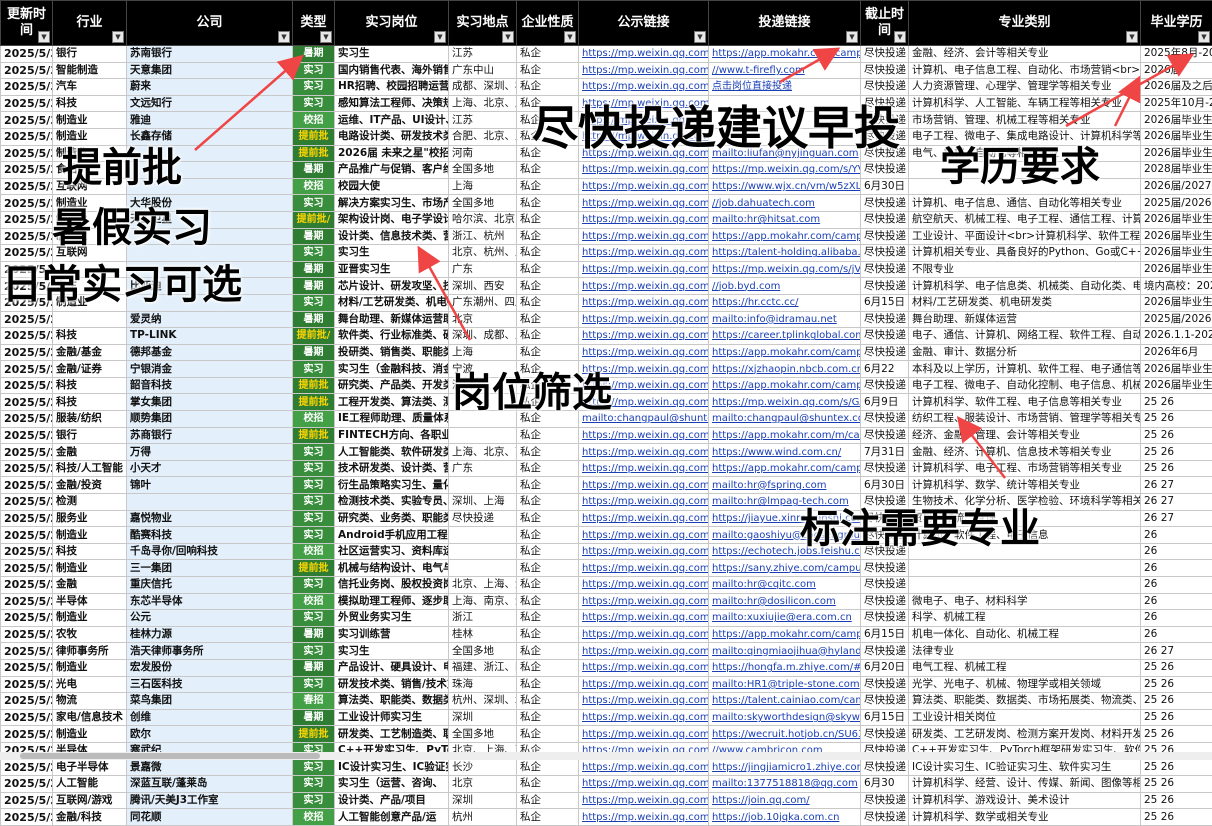 The image size is (1212, 826). I want to click on cell-apply-link: mailto:hr@dosilicon.com, so click(785, 601).